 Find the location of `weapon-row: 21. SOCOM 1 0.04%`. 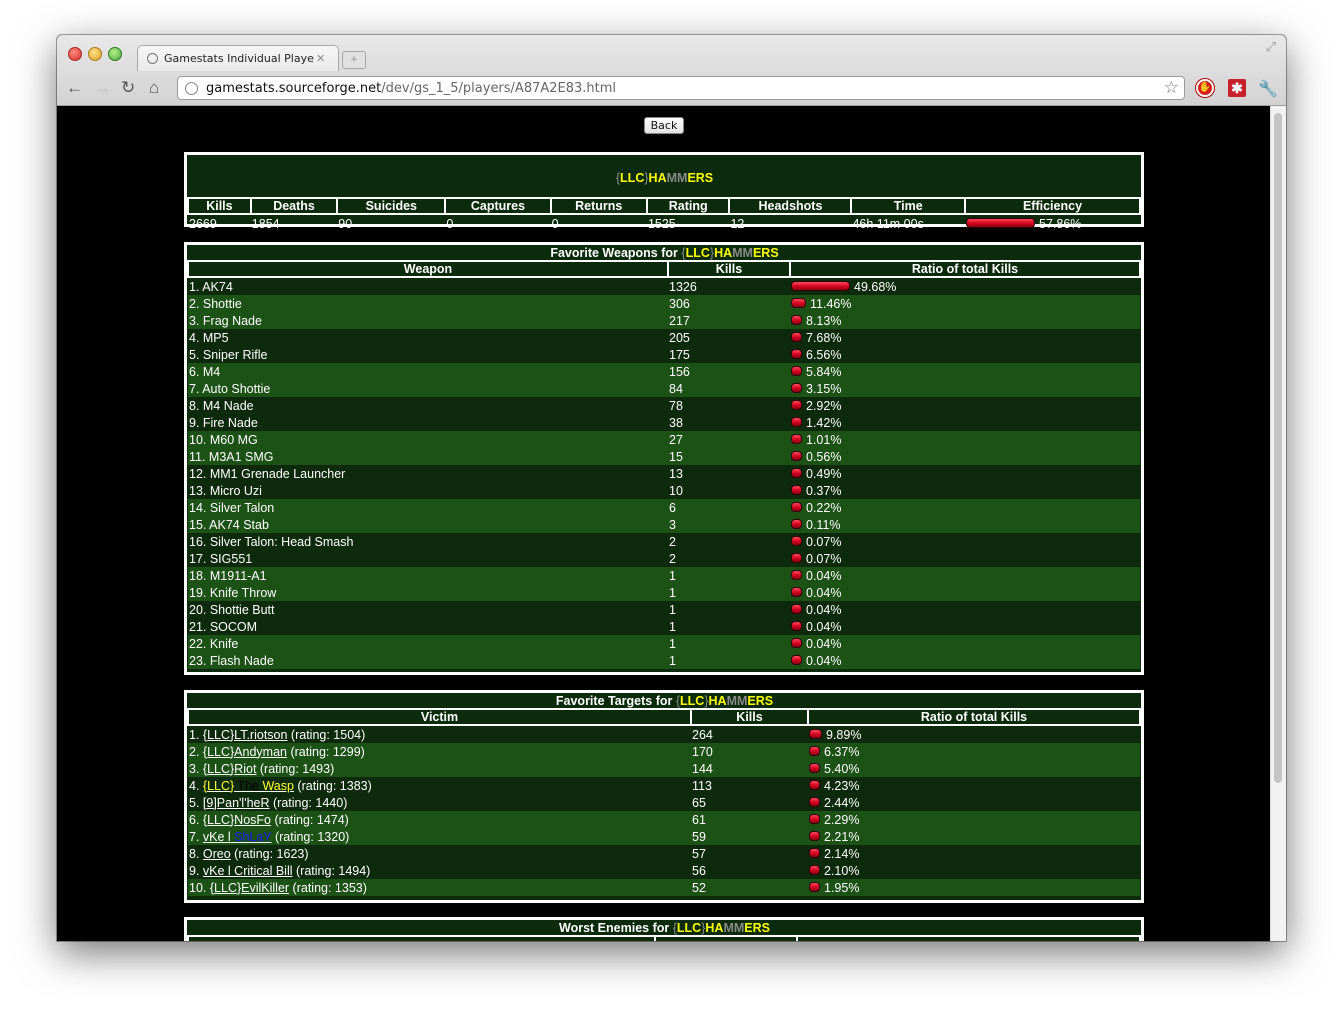

weapon-row: 21. SOCOM 1 0.04% is located at coordinates (664, 626).